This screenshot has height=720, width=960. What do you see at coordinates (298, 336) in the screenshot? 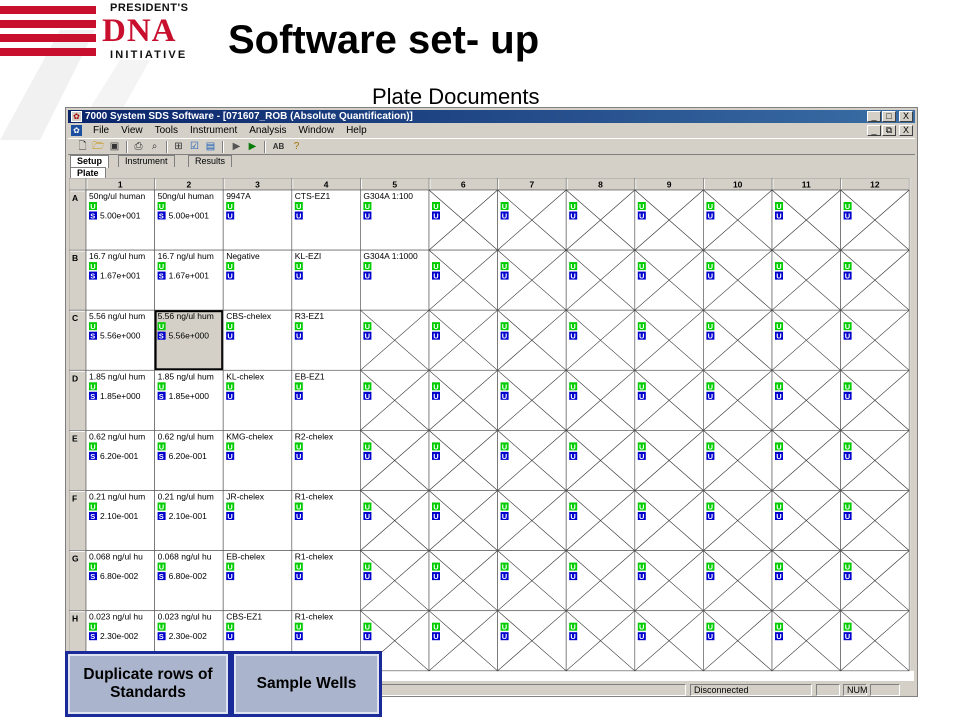
I see `well-C4-task-unknown-label: U` at bounding box center [298, 336].